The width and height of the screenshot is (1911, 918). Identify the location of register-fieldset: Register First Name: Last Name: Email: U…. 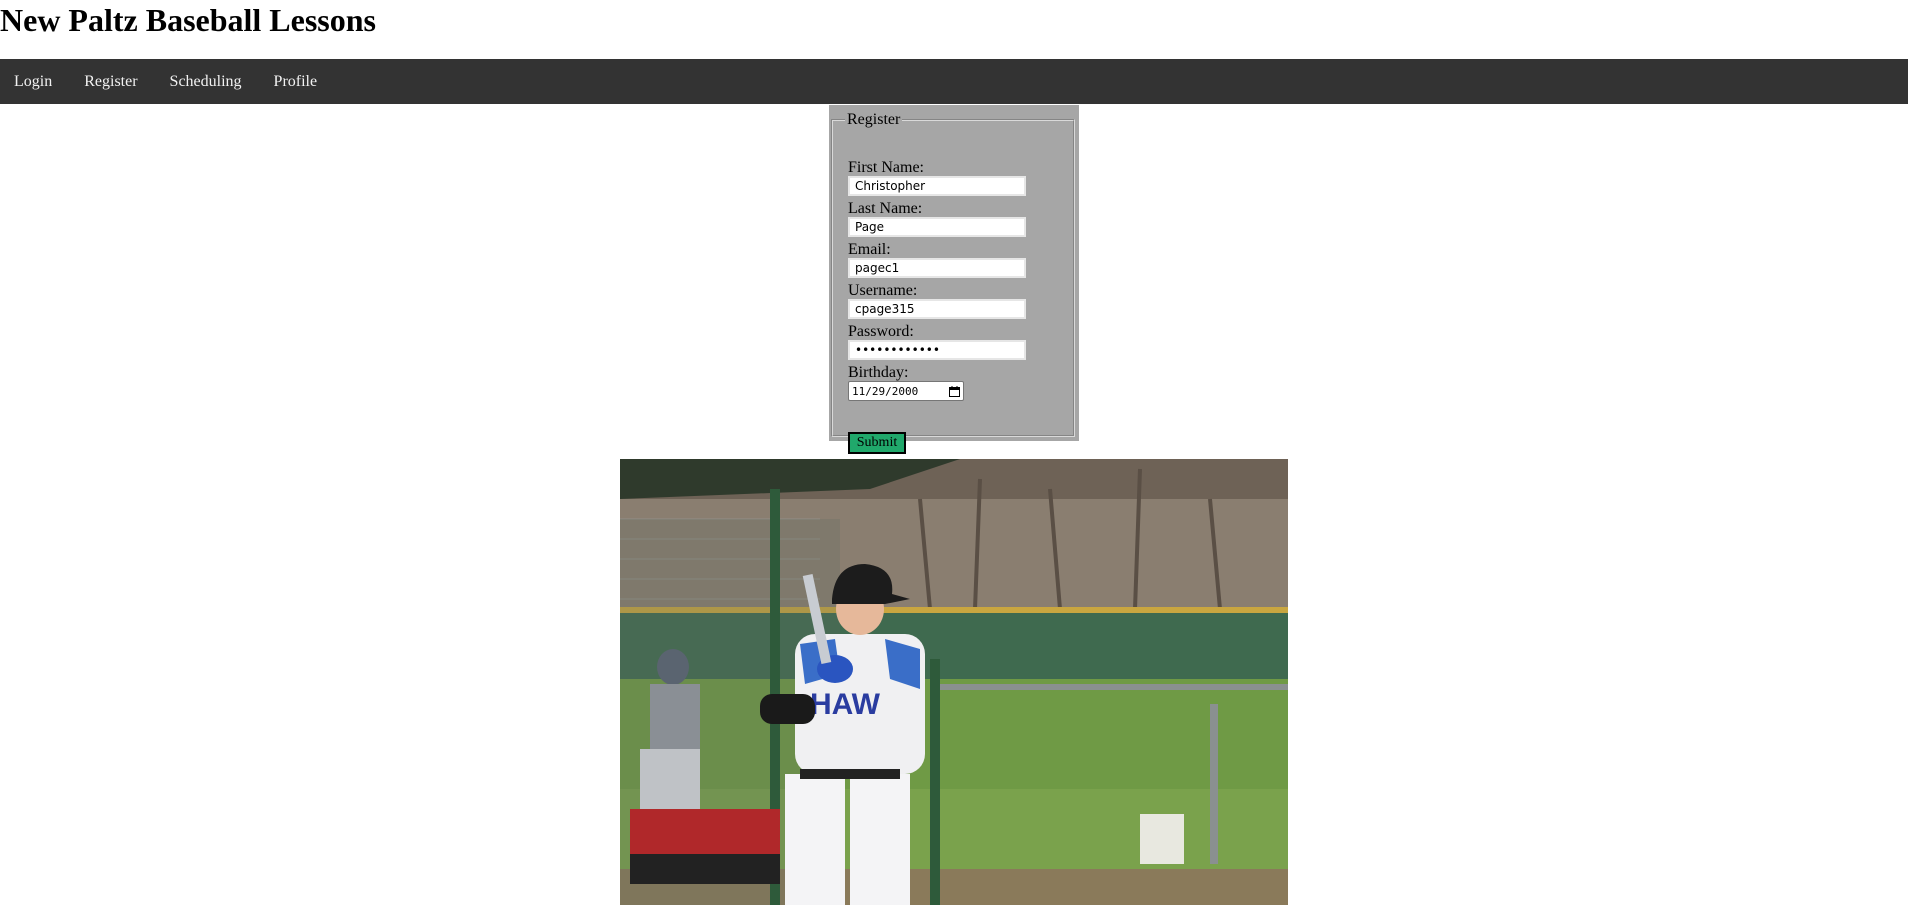
(953, 282).